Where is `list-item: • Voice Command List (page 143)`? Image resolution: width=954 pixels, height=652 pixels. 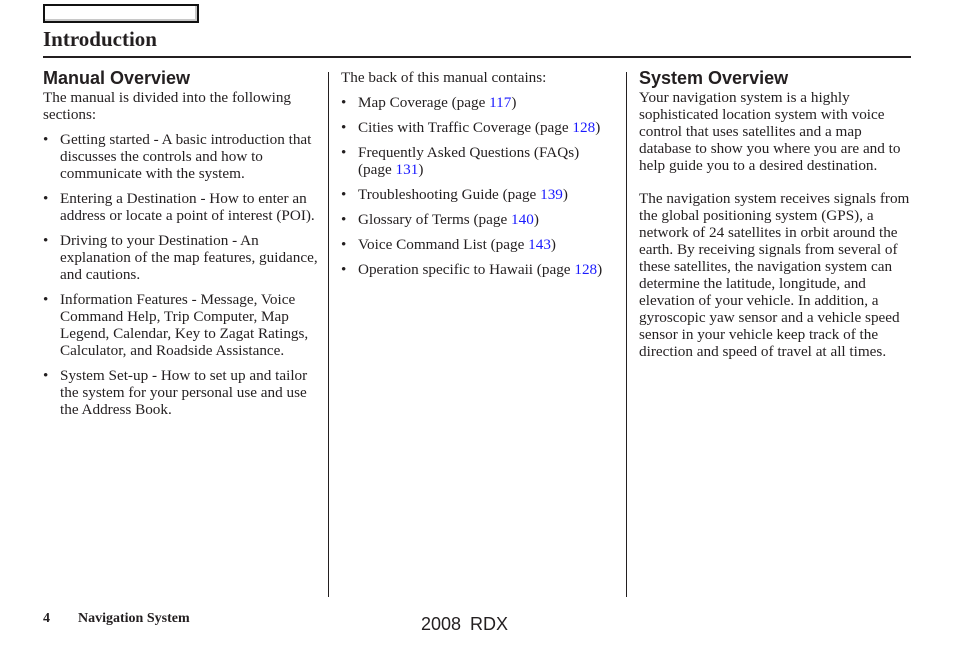 list-item: • Voice Command List (page 143) is located at coordinates (448, 244).